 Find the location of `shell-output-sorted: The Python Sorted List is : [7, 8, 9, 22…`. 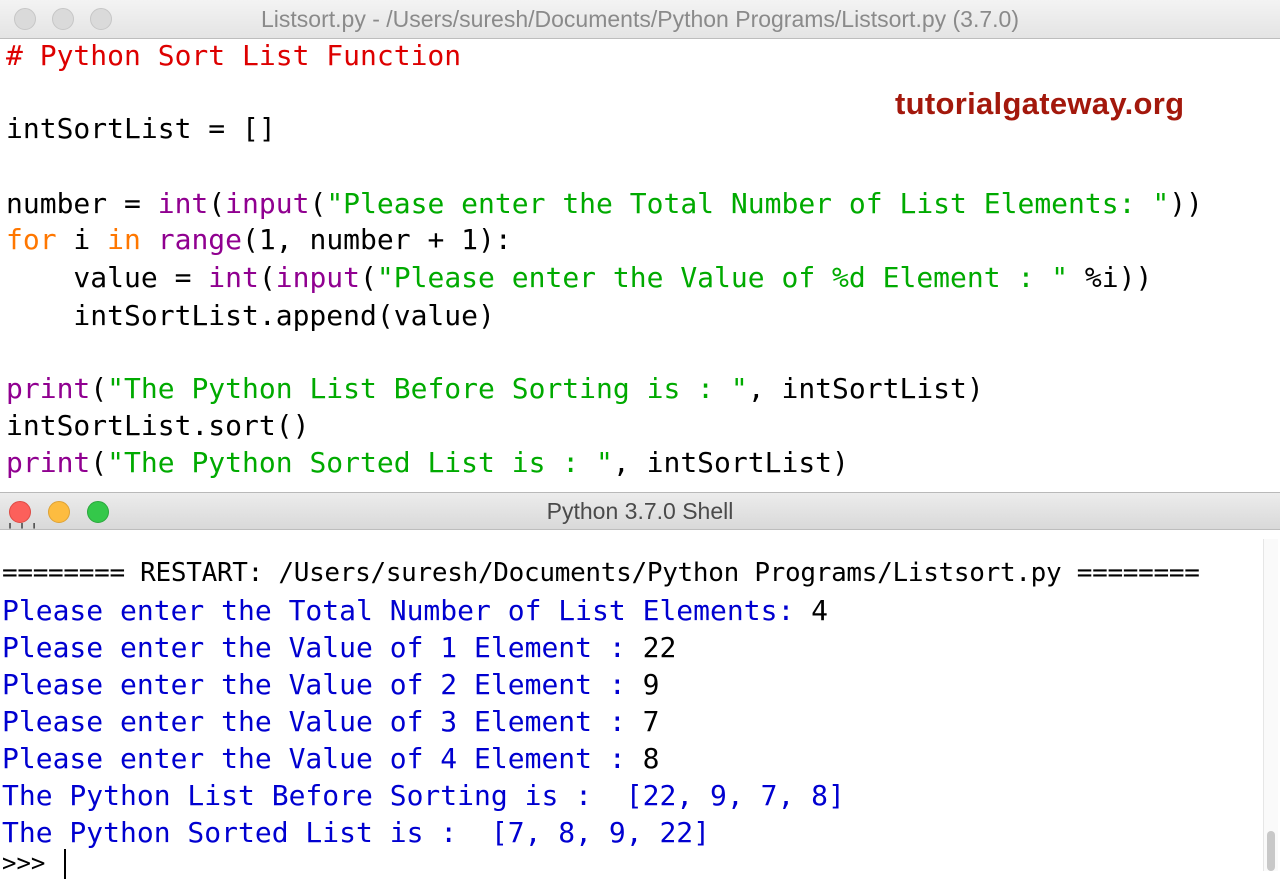

shell-output-sorted: The Python Sorted List is : [7, 8, 9, 22… is located at coordinates (356, 832).